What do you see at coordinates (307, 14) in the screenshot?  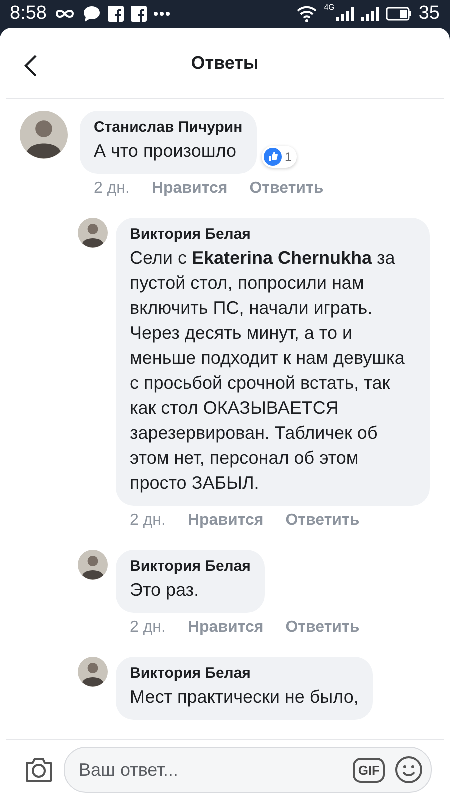 I see `wifi-icon` at bounding box center [307, 14].